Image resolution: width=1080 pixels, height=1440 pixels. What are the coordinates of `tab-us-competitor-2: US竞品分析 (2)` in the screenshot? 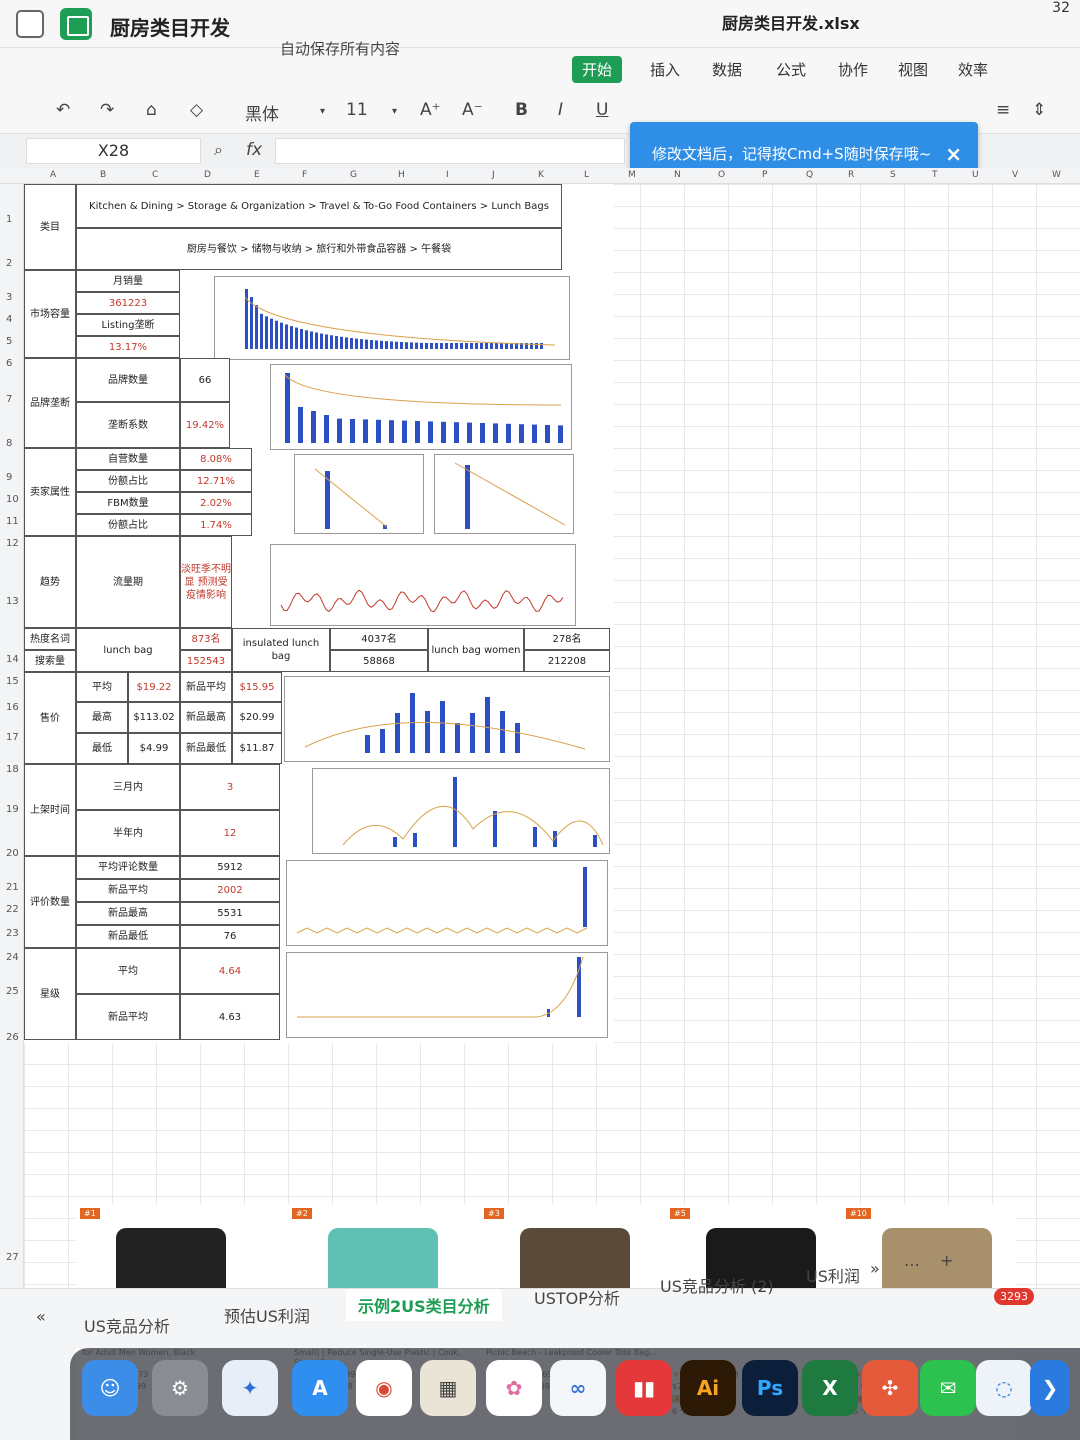 It's located at (717, 1285).